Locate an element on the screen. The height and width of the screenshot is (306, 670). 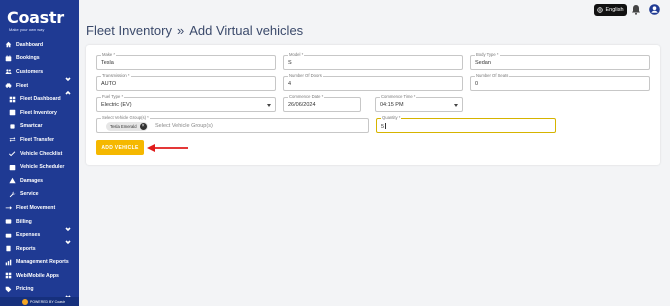
chevron-up-icon is located at coordinates (68, 89).